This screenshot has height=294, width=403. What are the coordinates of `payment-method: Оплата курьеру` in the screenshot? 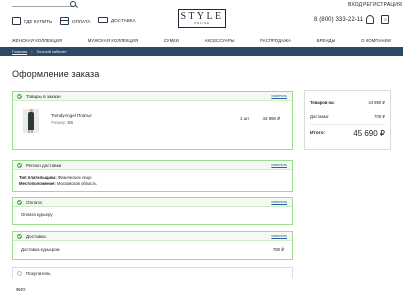 It's located at (37, 214).